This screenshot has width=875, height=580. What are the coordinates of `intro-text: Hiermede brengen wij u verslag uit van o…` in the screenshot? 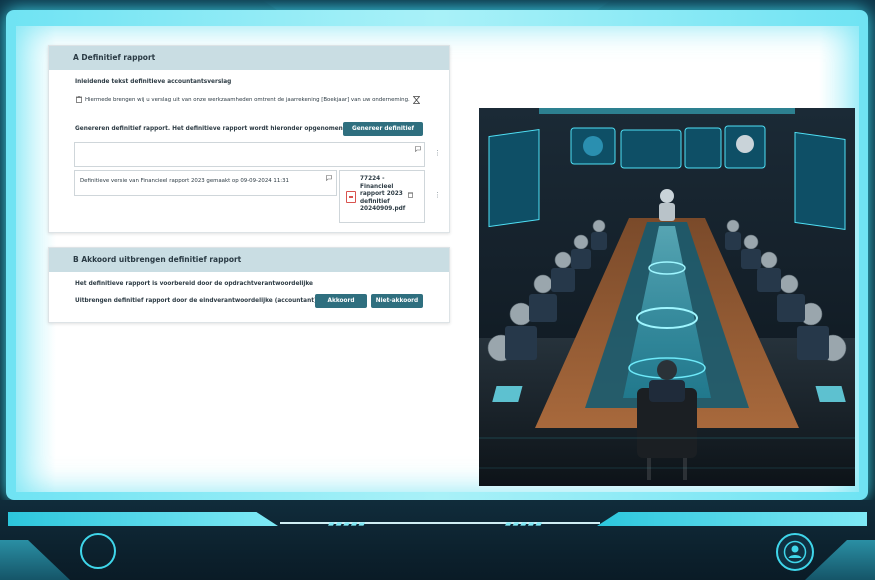 It's located at (247, 100).